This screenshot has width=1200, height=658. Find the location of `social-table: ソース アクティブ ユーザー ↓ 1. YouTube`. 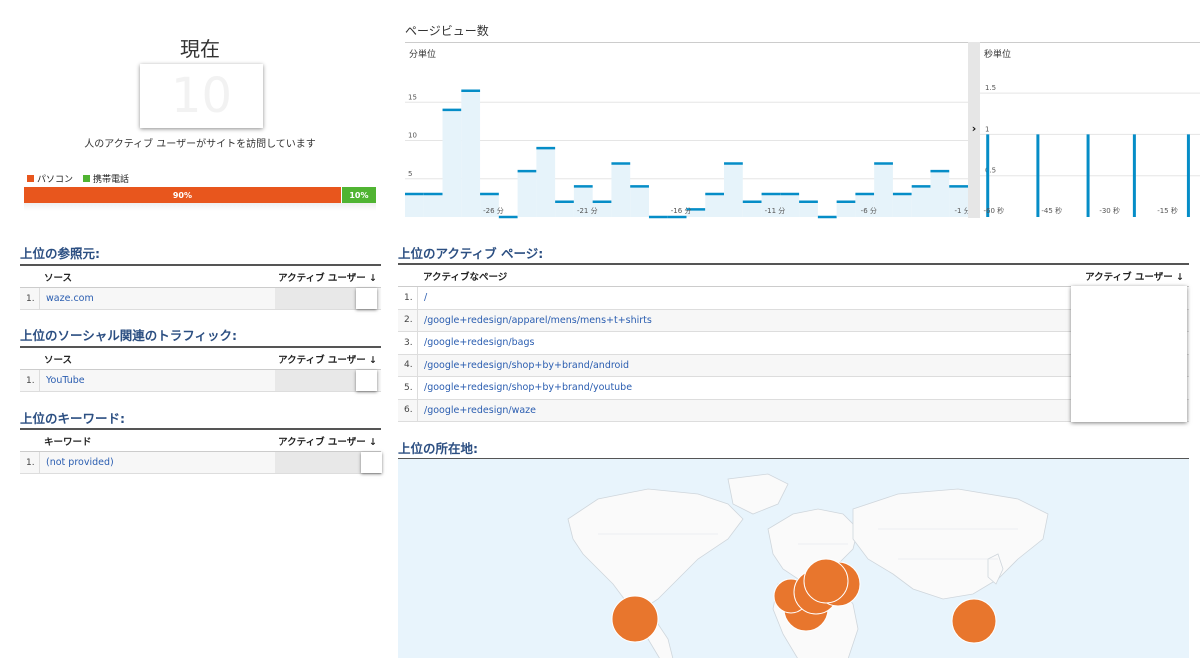

social-table: ソース アクティブ ユーザー ↓ 1. YouTube is located at coordinates (200, 369).